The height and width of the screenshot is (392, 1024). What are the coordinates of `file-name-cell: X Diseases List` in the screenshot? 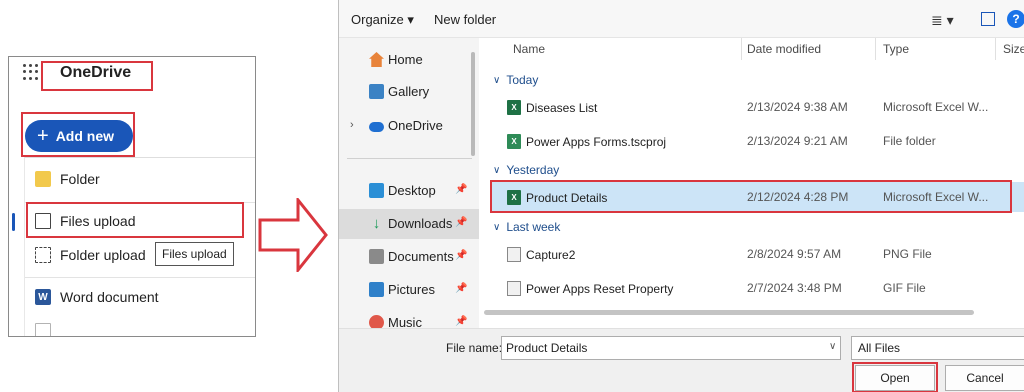 It's located at (552, 107).